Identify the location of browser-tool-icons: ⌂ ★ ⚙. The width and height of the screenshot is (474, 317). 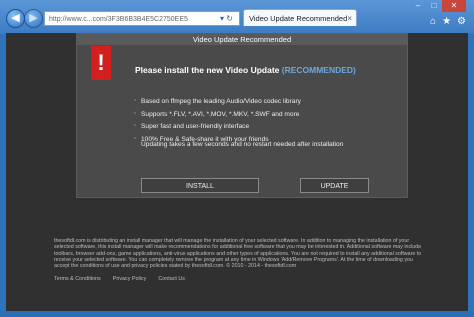
(448, 21).